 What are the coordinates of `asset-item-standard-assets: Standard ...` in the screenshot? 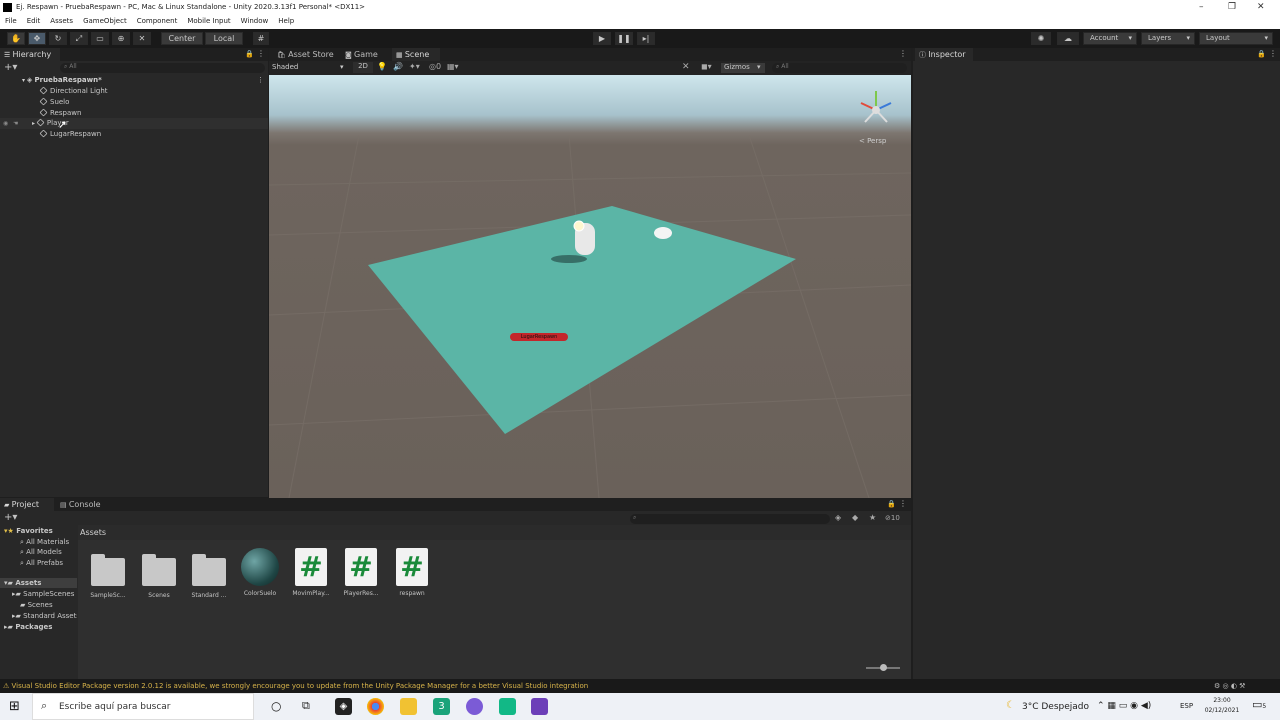 It's located at (209, 573).